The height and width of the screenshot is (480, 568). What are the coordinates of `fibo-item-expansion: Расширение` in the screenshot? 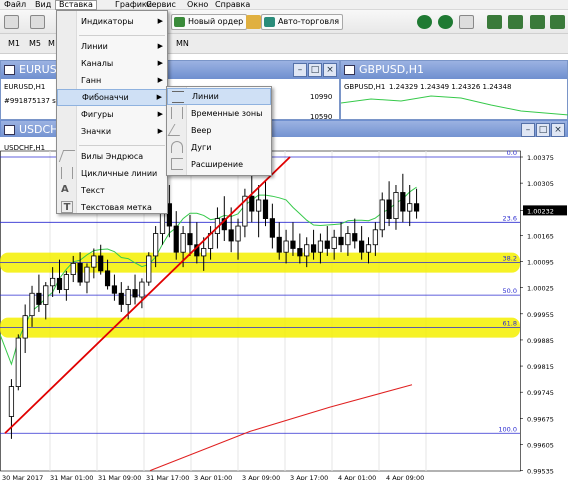 It's located at (219, 164).